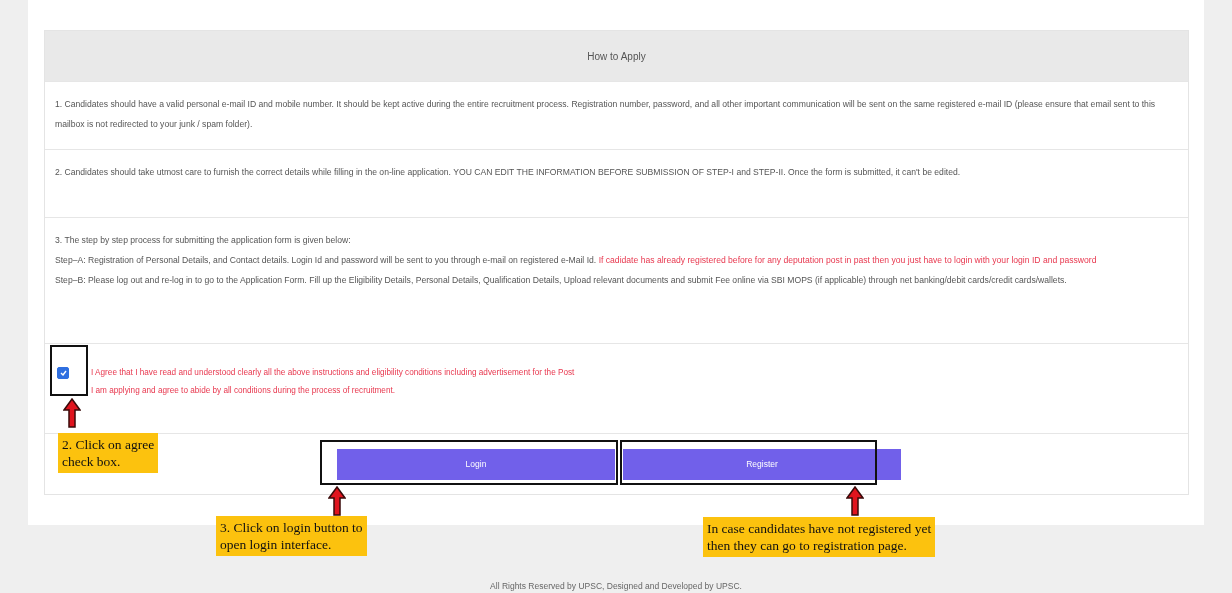 This screenshot has height=593, width=1232. Describe the element at coordinates (291, 536) in the screenshot. I see `callout-note: 3. Click on login button to open login interface.` at that location.